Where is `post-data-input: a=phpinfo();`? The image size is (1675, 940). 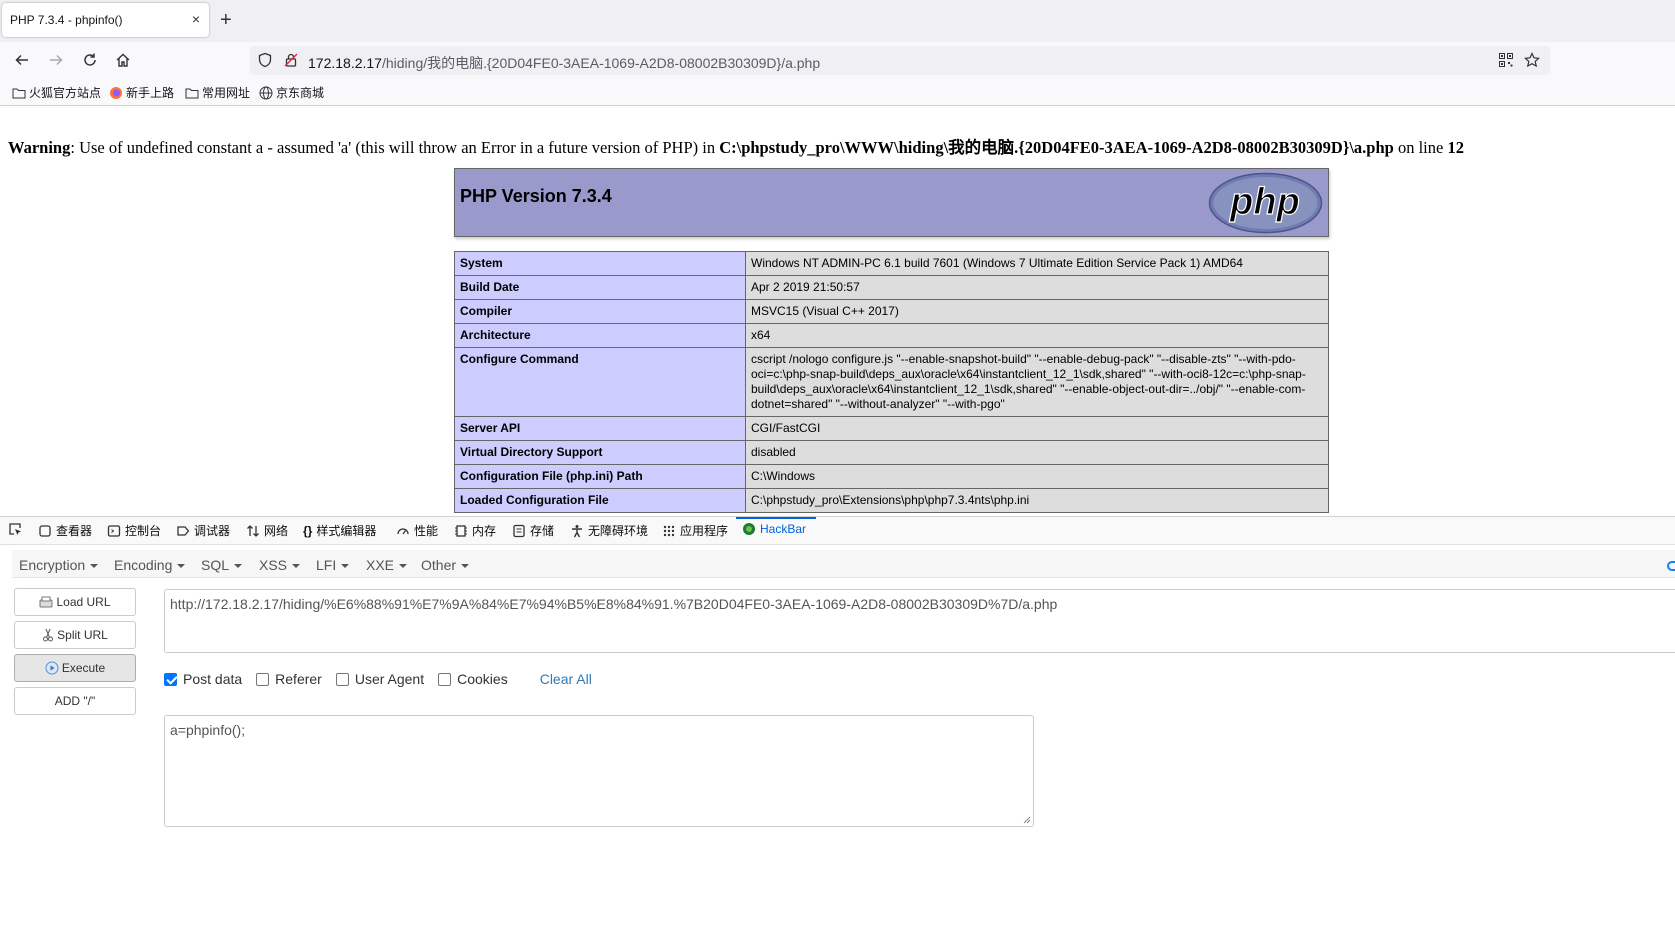
post-data-input: a=phpinfo(); is located at coordinates (599, 771).